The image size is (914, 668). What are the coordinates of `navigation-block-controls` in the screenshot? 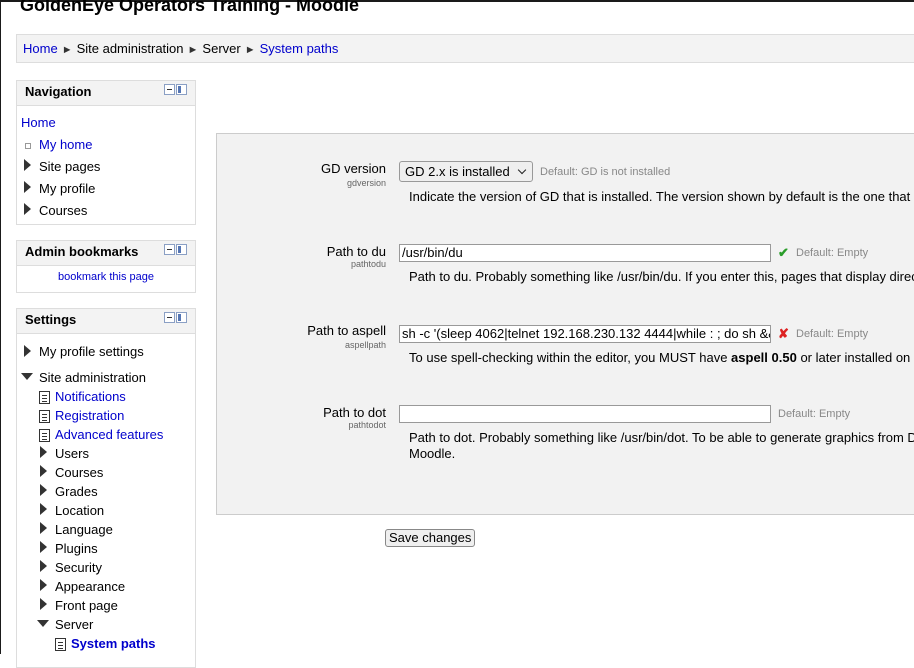 It's located at (175, 89).